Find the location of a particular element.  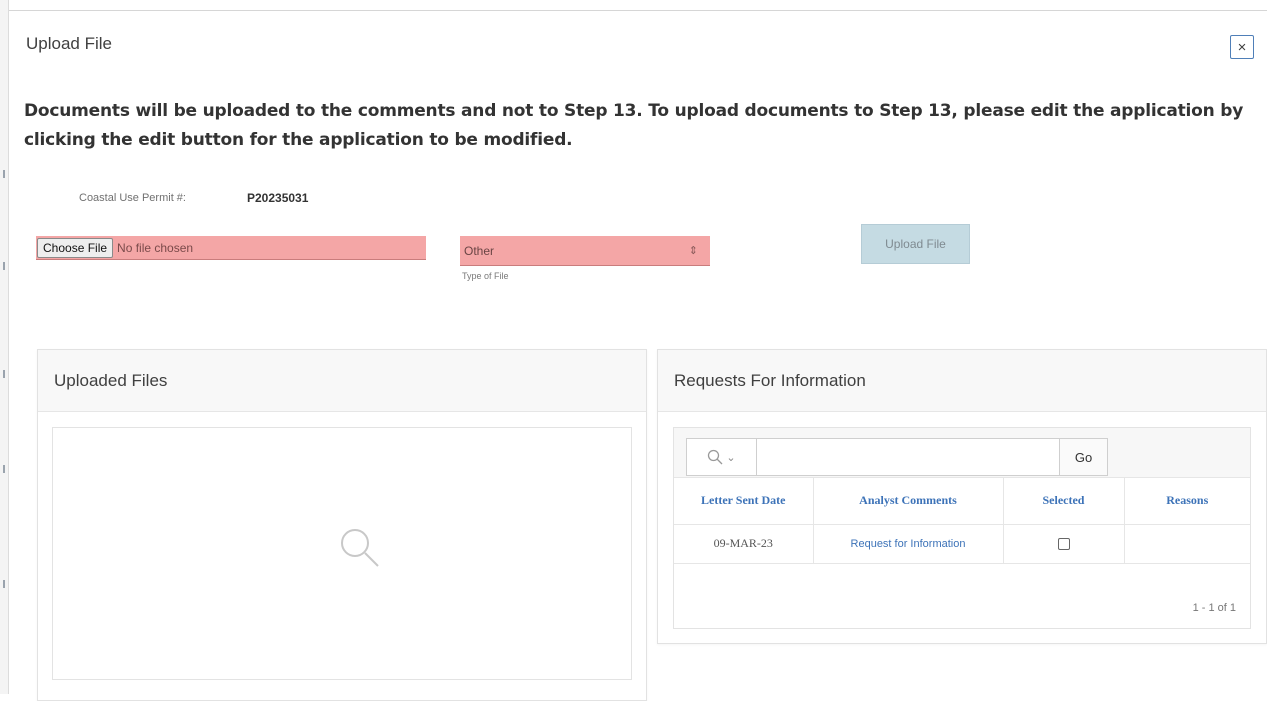

close-icon: × is located at coordinates (1242, 47).